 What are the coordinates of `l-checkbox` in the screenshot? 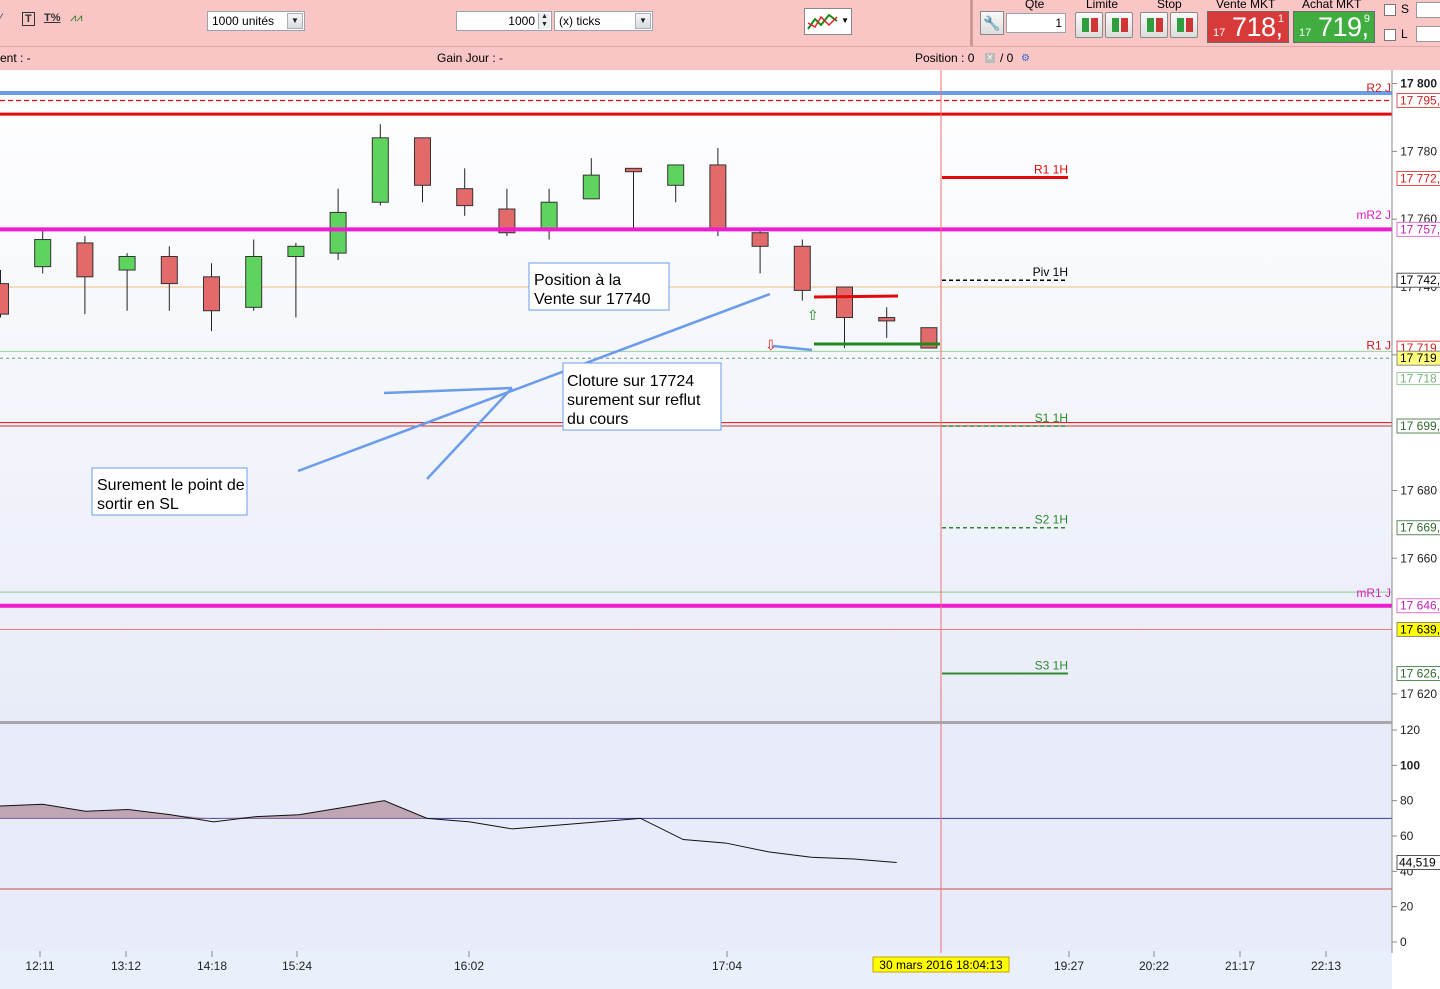 It's located at (1390, 35).